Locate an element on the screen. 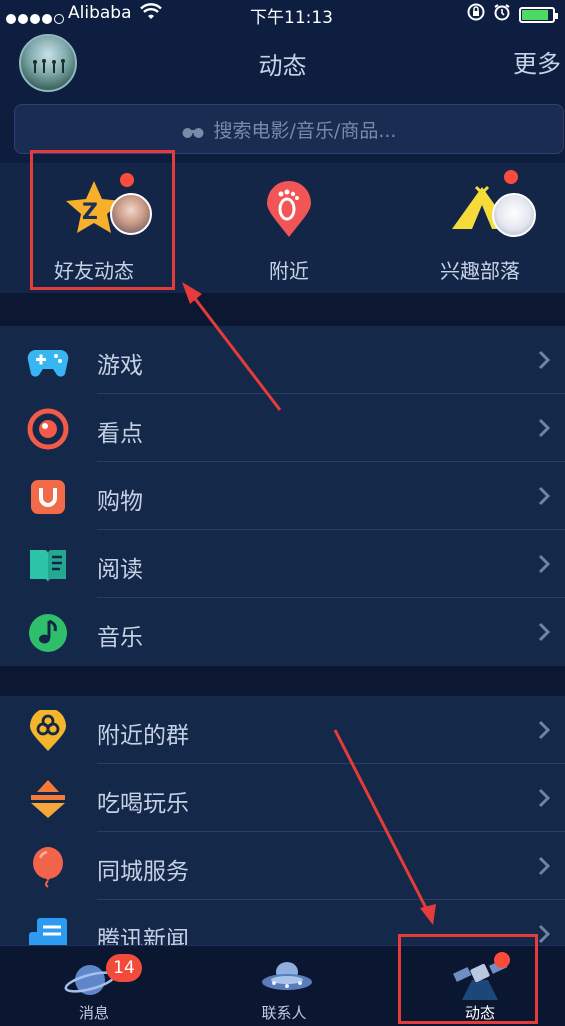  arrow-head-down-icon is located at coordinates (428, 914).